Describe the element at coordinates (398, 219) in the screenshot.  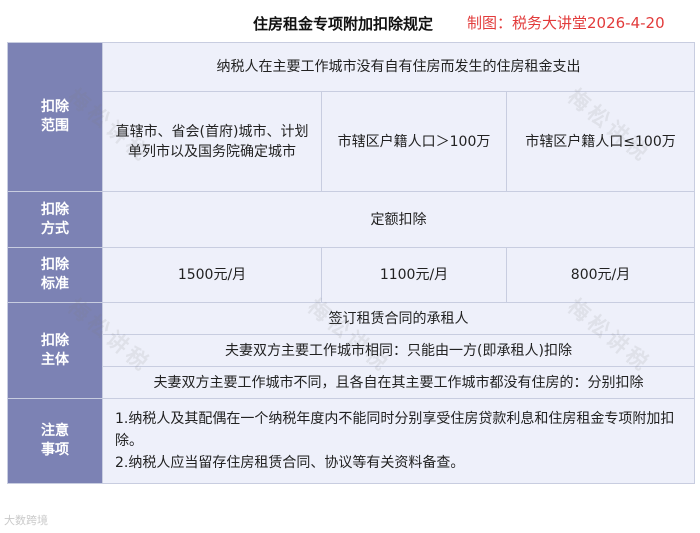
I see `method-value: 定额扣除` at that location.